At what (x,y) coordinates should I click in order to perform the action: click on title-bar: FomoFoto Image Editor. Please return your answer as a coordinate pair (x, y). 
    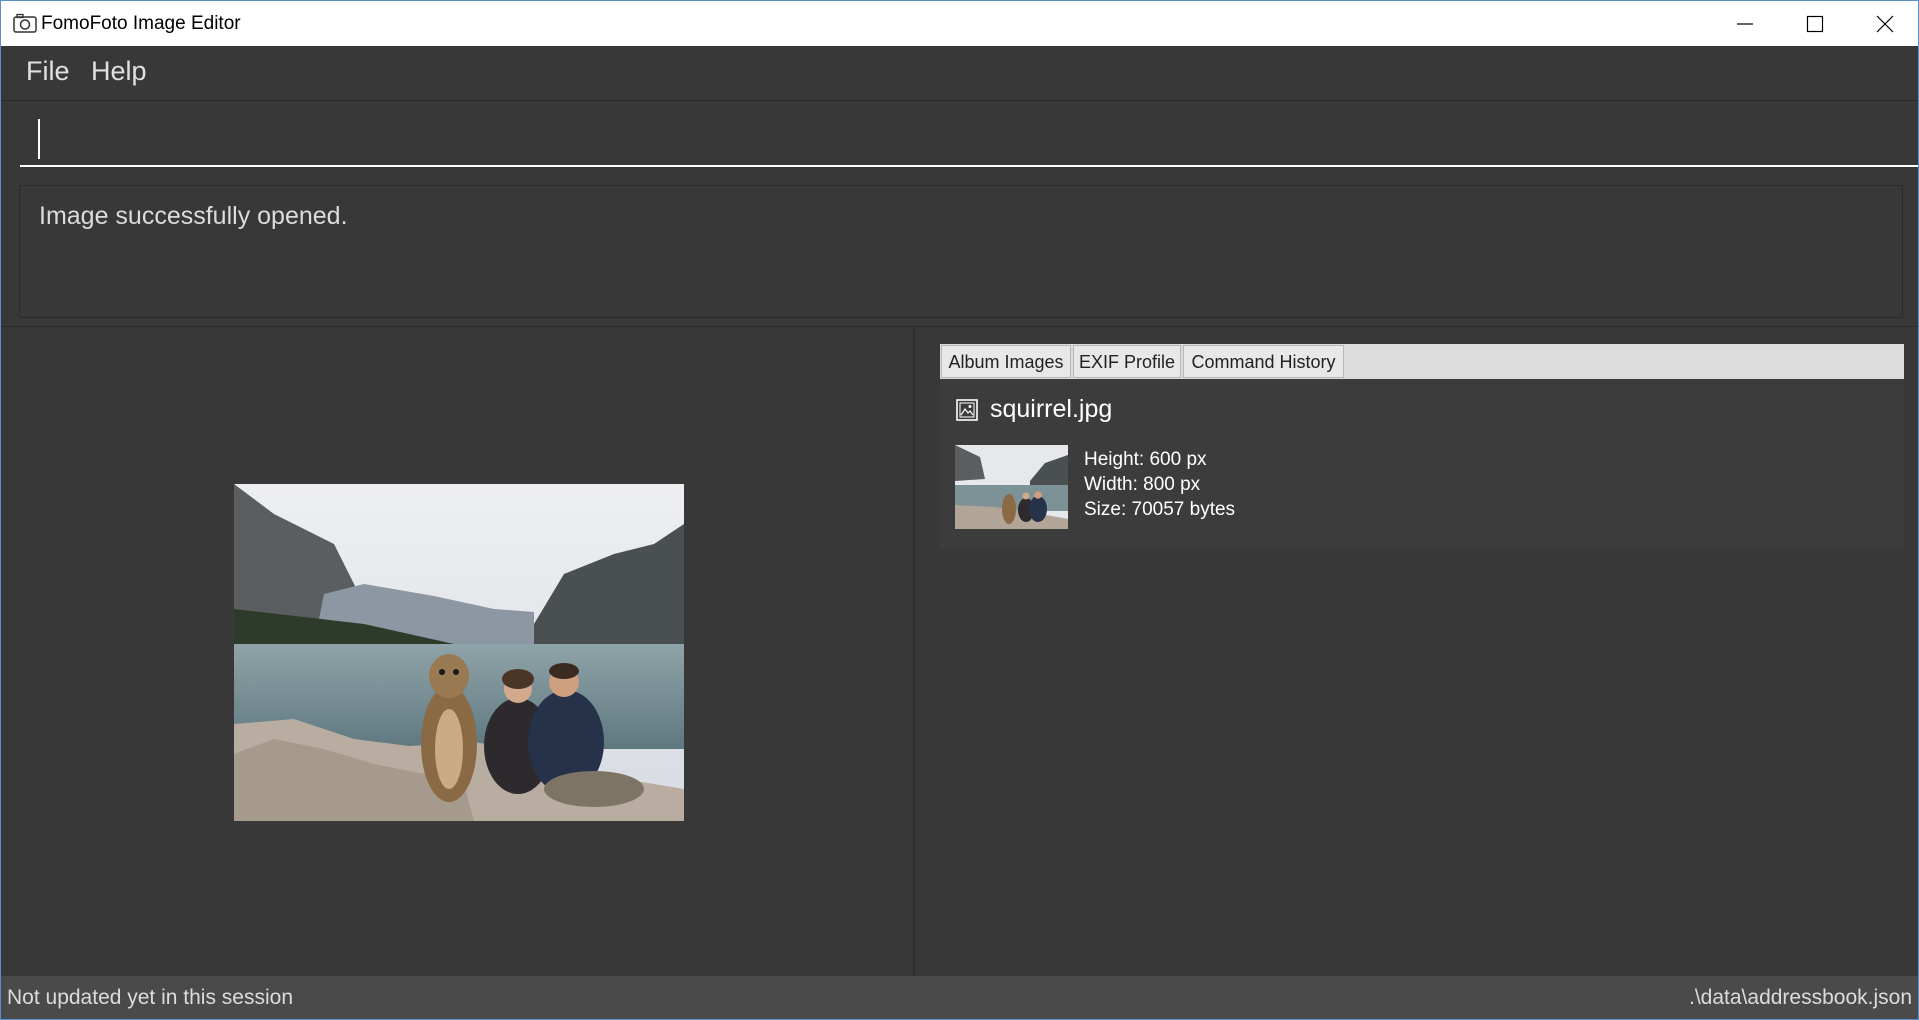
    Looking at the image, I should click on (959, 23).